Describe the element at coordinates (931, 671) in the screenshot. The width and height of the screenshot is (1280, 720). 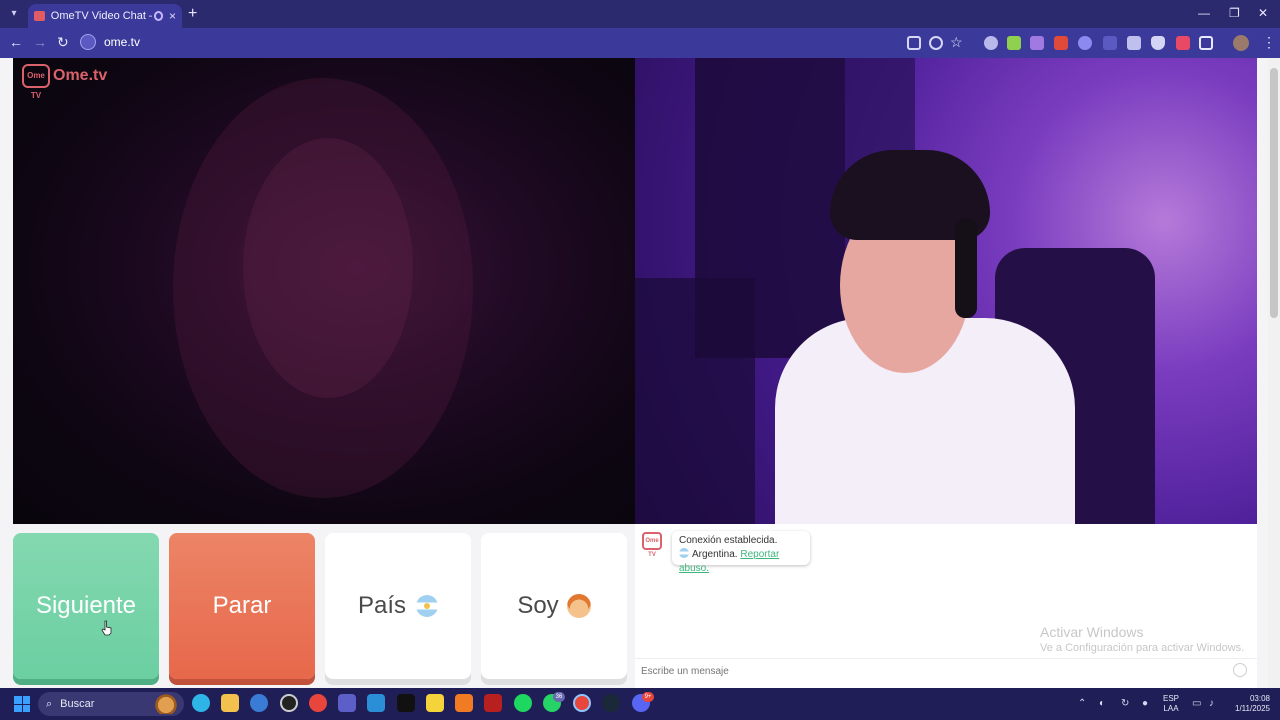
I see `message-input` at that location.